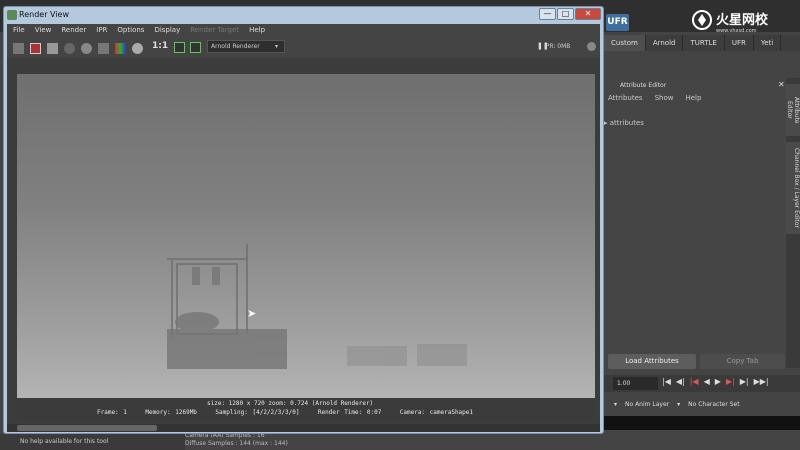 The width and height of the screenshot is (800, 450). Describe the element at coordinates (643, 85) in the screenshot. I see `attribute-editor-title: Attribute Editor` at that location.